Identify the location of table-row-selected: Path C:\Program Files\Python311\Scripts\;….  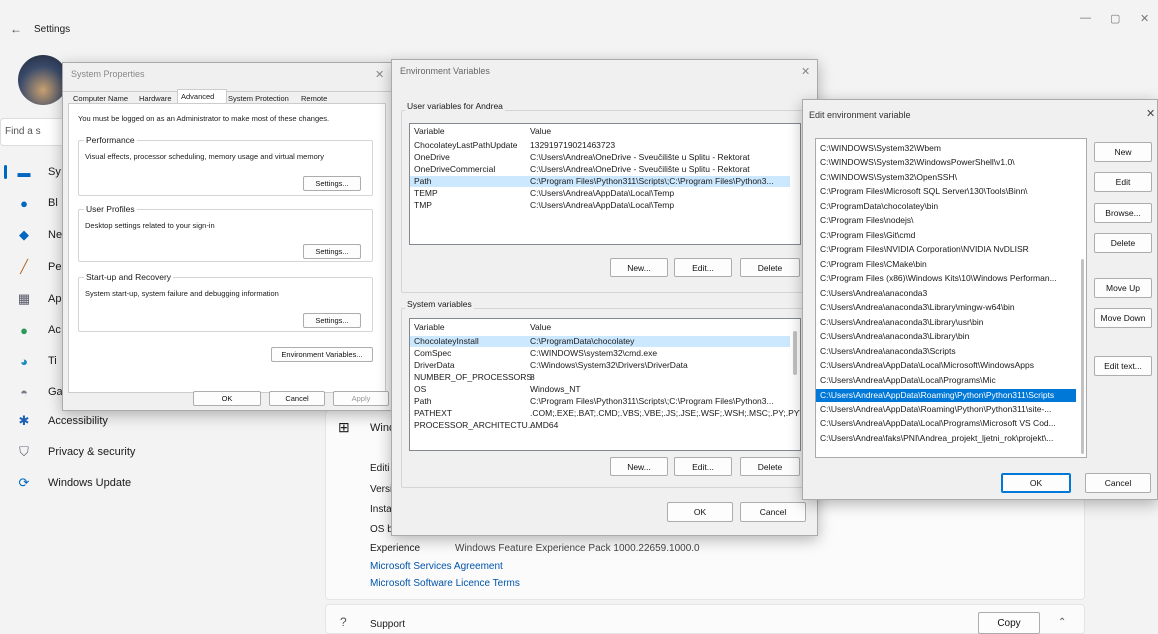
(600, 181).